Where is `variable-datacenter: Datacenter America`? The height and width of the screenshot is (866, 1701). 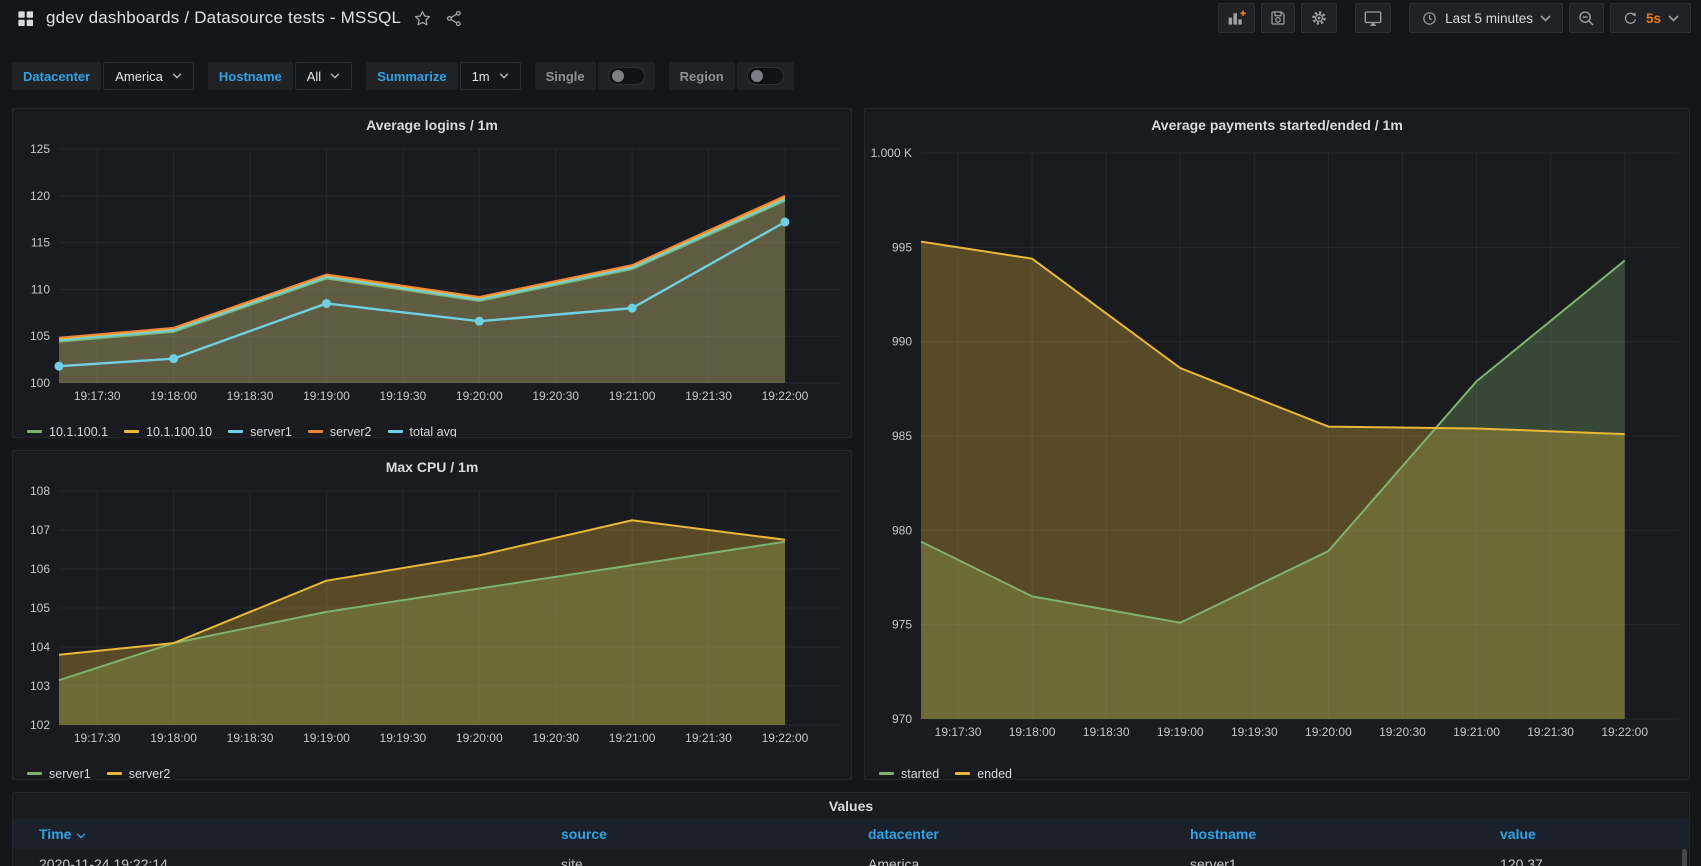
variable-datacenter: Datacenter America is located at coordinates (103, 76).